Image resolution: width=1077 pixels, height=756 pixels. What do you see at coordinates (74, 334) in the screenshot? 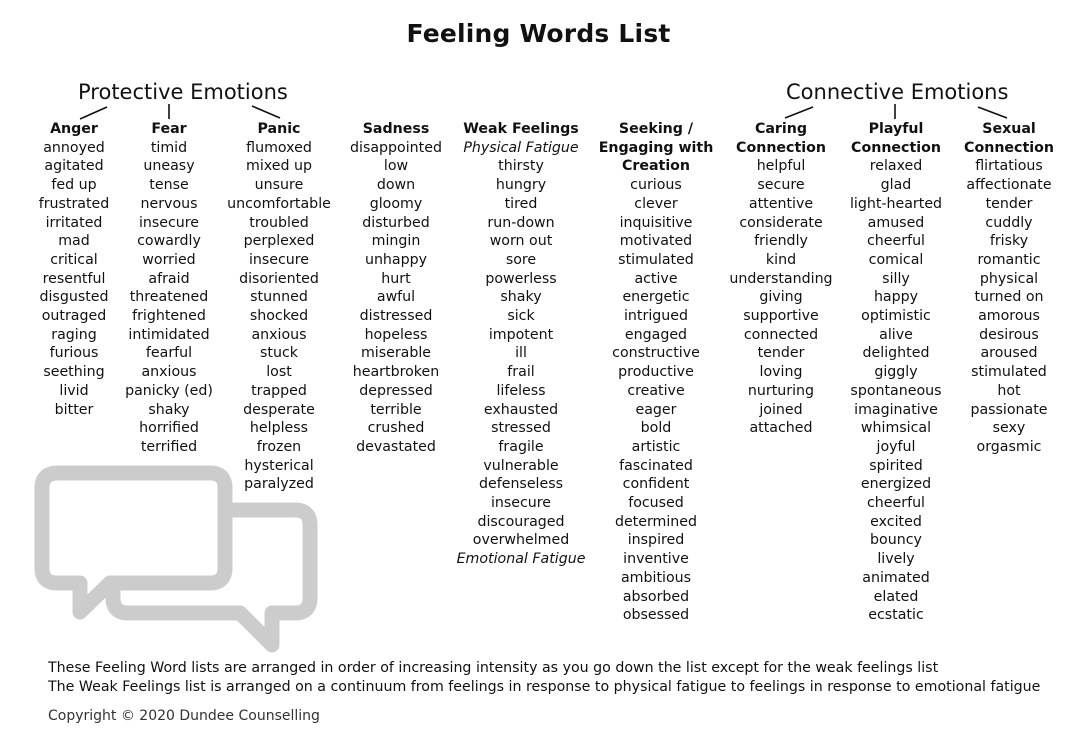
I see `feeling-word: raging` at bounding box center [74, 334].